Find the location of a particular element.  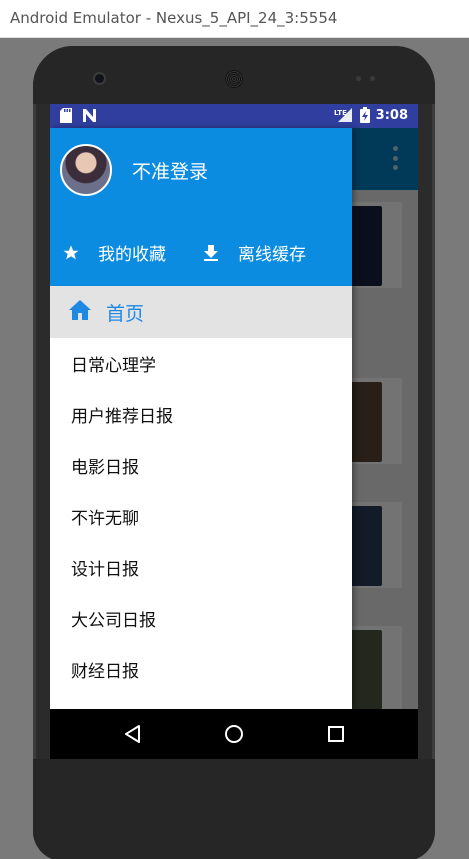

status-indicators: LTE 3:08 is located at coordinates (371, 115).